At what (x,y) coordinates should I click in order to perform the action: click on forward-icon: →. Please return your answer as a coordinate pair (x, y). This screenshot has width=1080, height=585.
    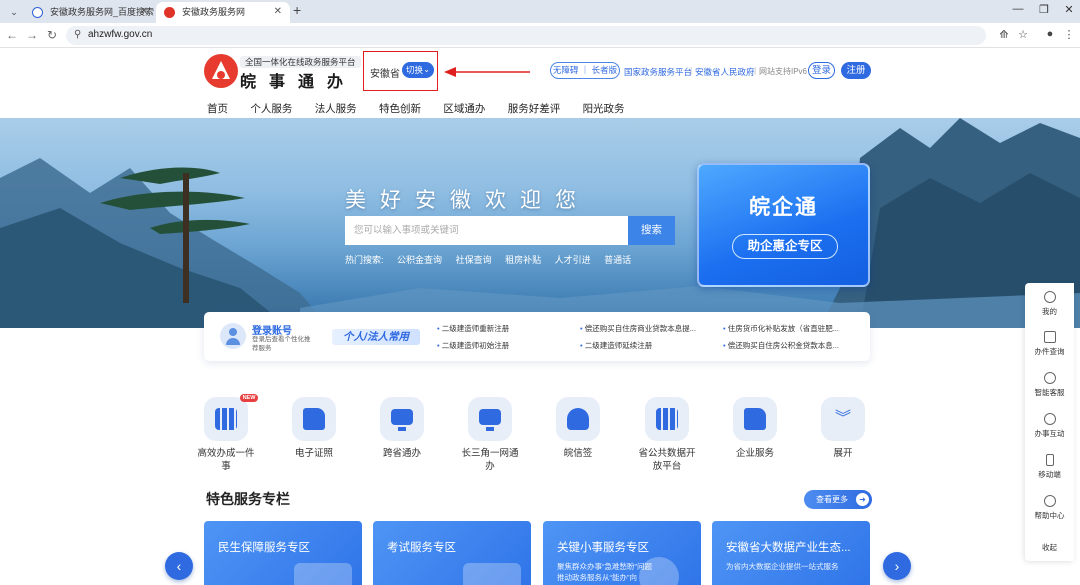
    Looking at the image, I should click on (32, 35).